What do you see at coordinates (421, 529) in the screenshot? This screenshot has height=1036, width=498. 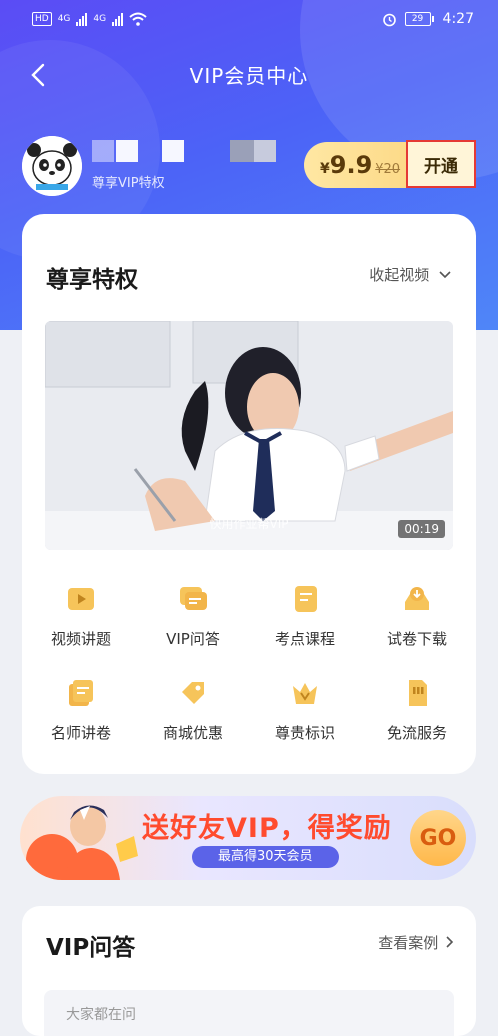 I see `video-duration: 00:19` at bounding box center [421, 529].